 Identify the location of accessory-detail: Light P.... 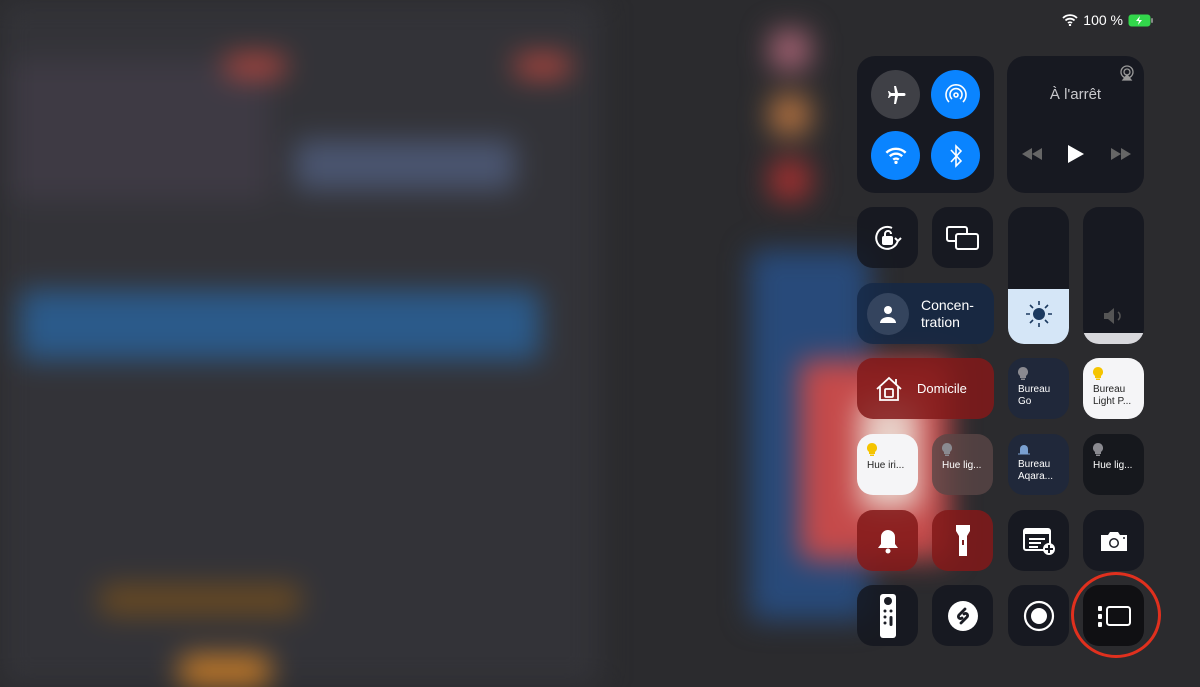
(1112, 401).